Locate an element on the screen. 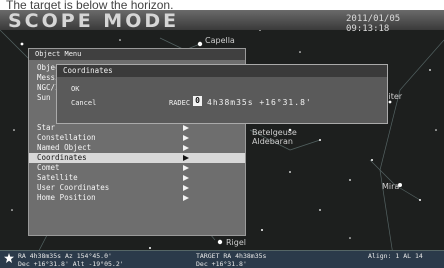 This screenshot has height=268, width=444. alignment-status: Align: 1 AL 14 is located at coordinates (395, 256).